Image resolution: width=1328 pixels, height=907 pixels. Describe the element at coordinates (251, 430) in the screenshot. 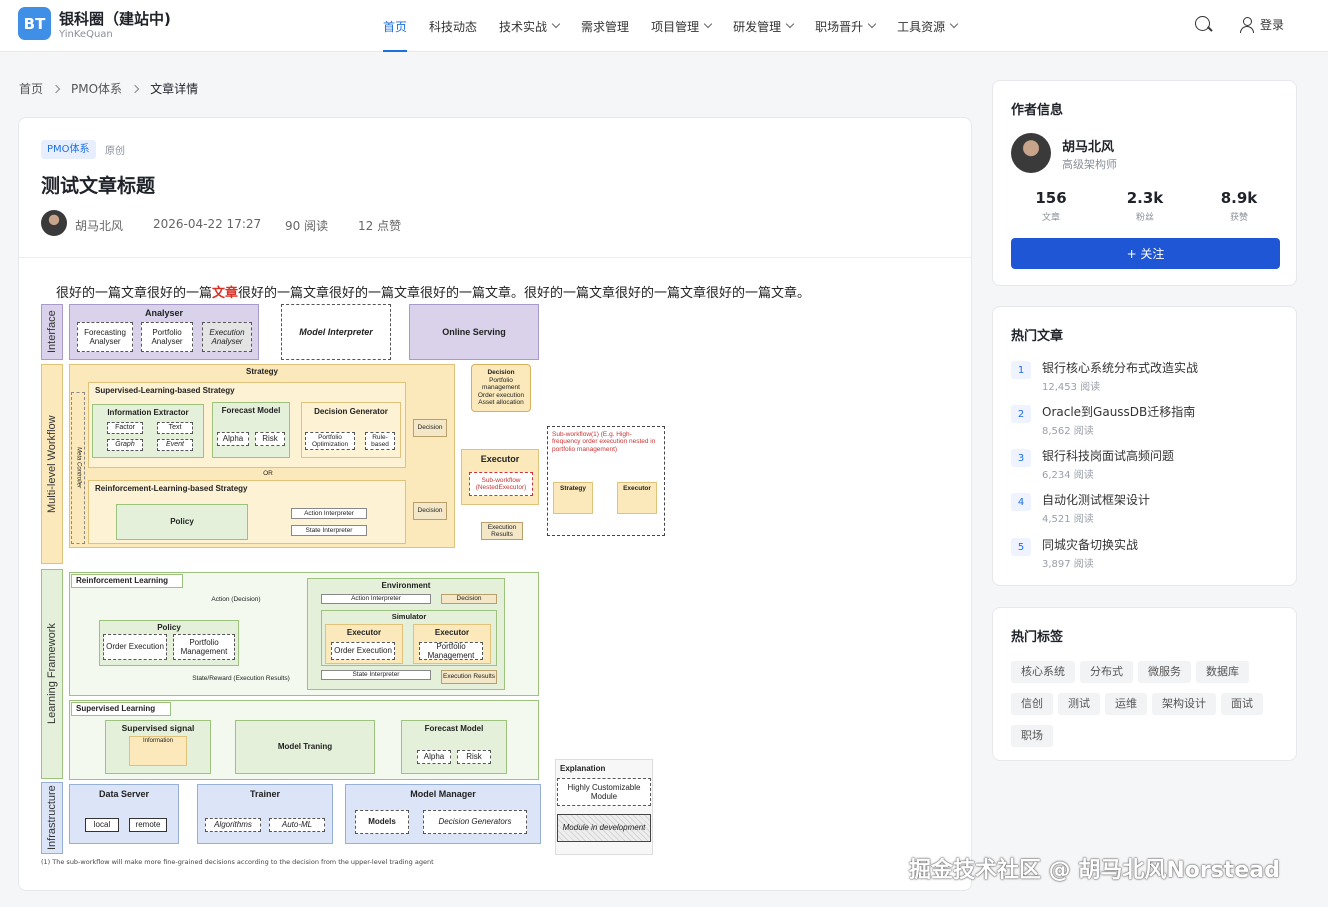

I see `forecast-model-box: Forecast Model` at that location.